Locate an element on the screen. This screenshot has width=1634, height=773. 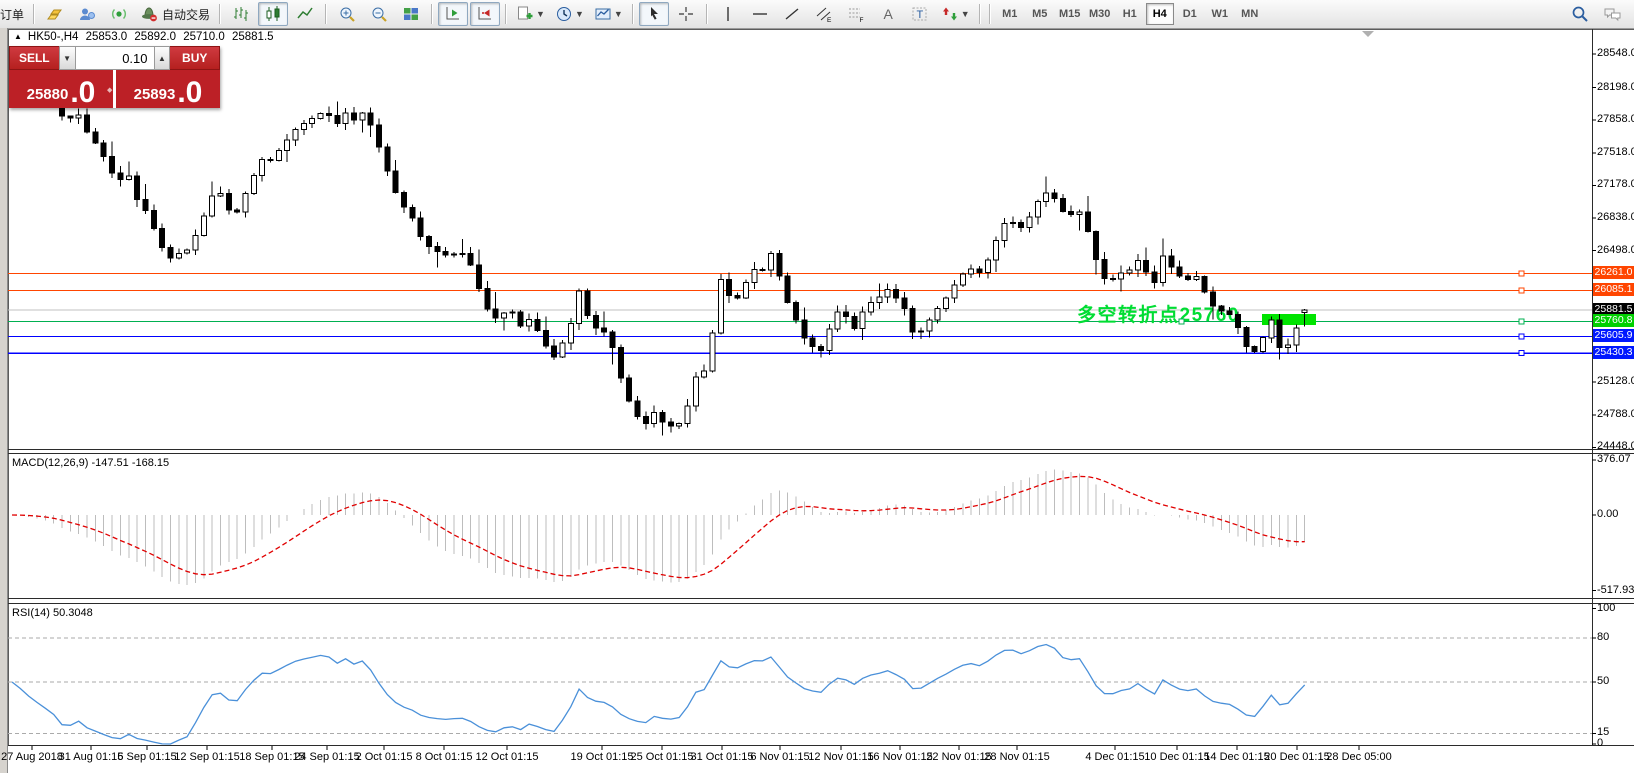
high-value: 25892.0 is located at coordinates (155, 37).